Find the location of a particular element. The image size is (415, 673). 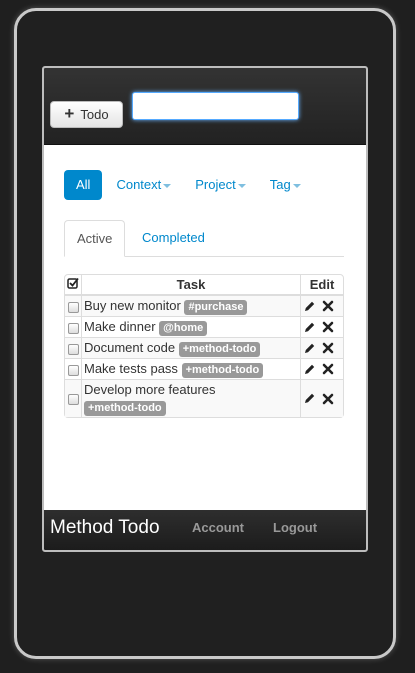

add-todo-button: + Todo is located at coordinates (86, 114).